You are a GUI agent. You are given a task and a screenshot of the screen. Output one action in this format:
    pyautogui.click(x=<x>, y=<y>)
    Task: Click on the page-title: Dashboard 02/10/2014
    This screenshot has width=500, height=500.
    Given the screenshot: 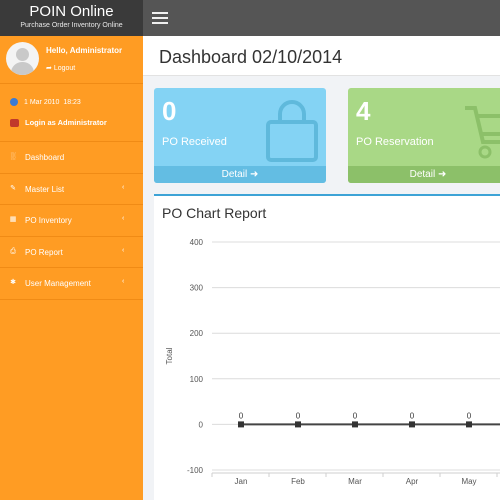 What is the action you would take?
    pyautogui.click(x=251, y=57)
    